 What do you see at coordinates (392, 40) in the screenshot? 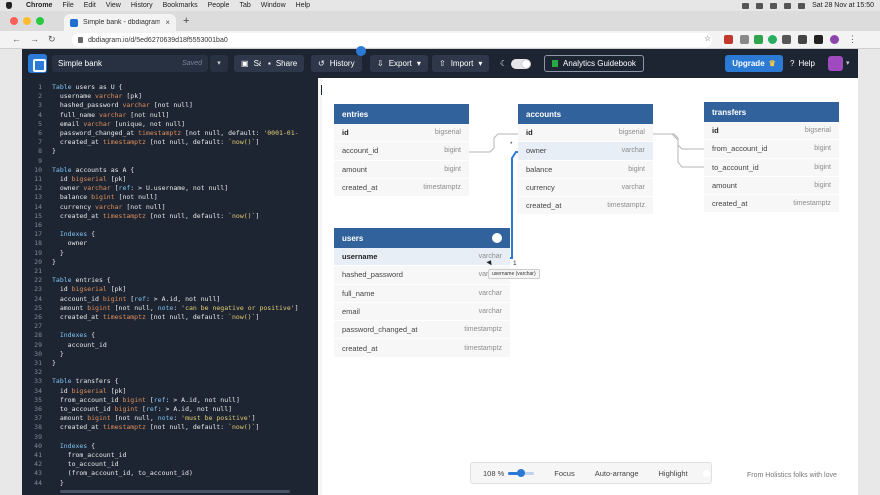
I see `url-field: dbdiagram.io/d/5ed6270639d18f5553001ba0` at bounding box center [392, 40].